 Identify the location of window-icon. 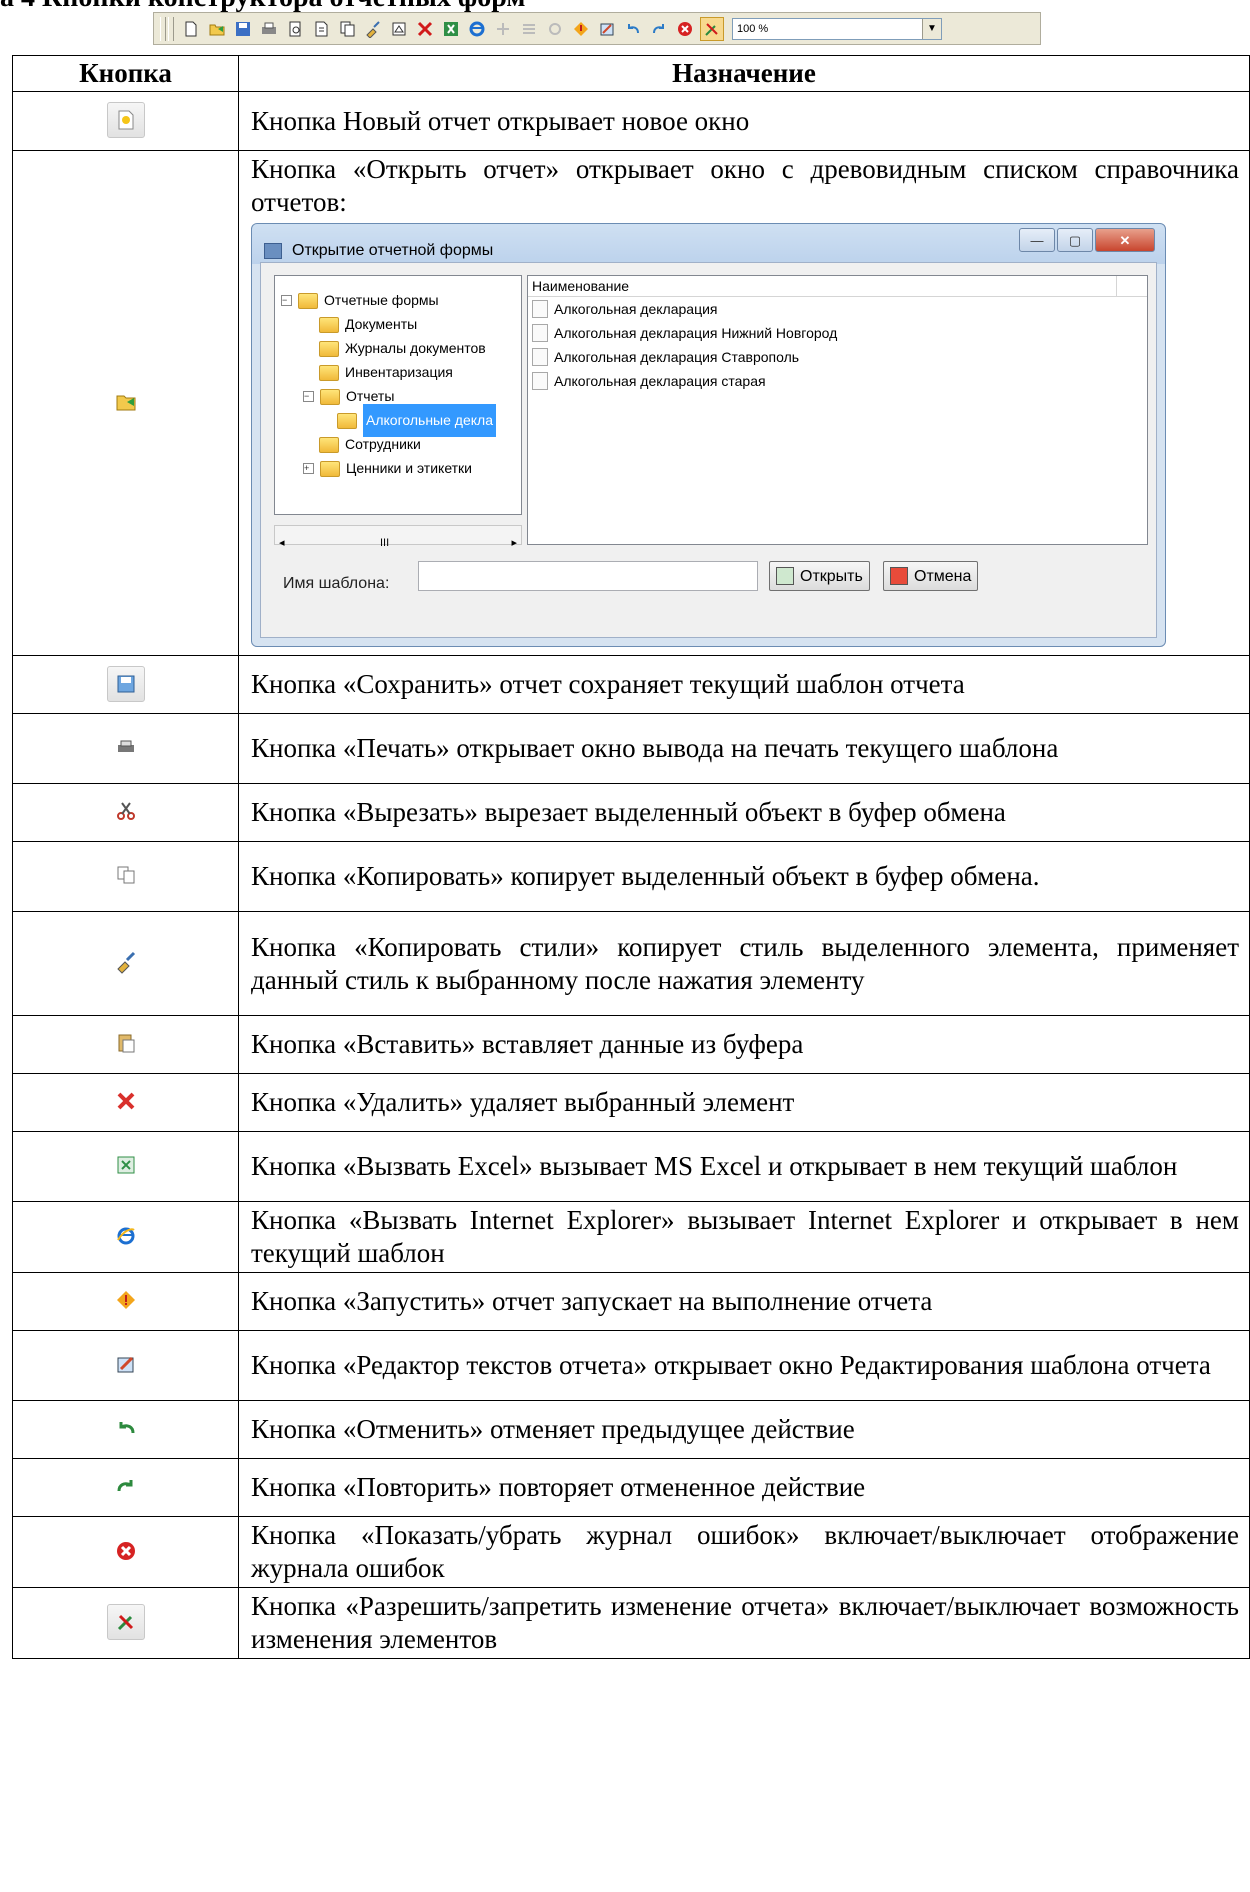
(273, 250).